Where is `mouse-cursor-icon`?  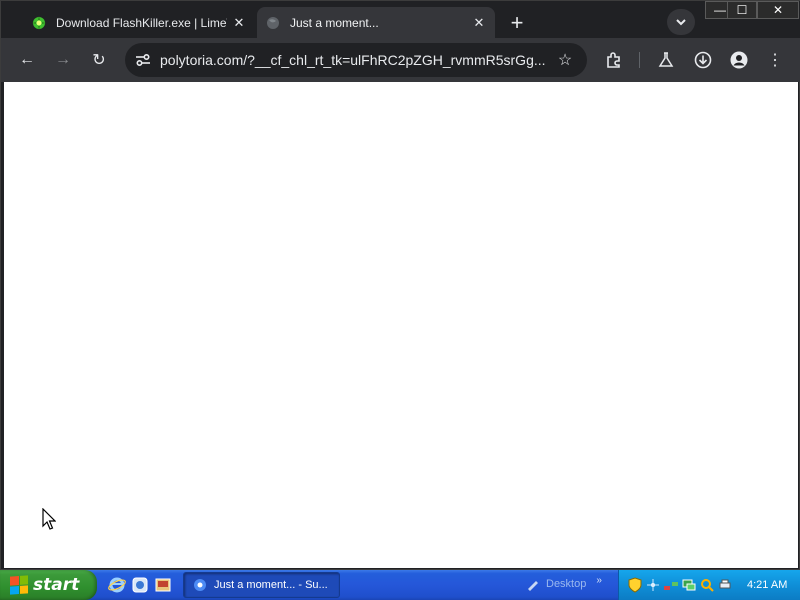
mouse-cursor-icon is located at coordinates (49, 521).